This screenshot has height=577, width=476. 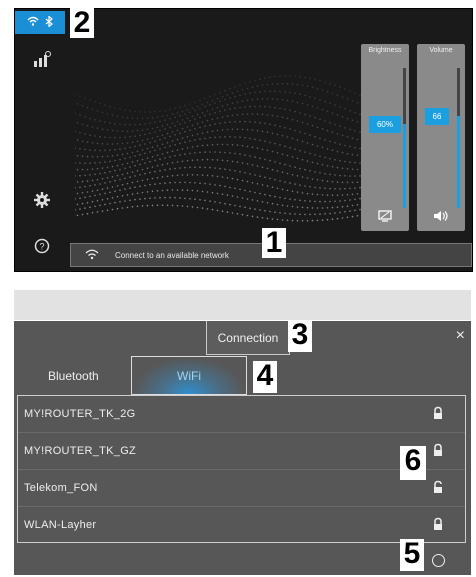 What do you see at coordinates (241, 414) in the screenshot?
I see `network-row: MY!ROUTER_TK_2G` at bounding box center [241, 414].